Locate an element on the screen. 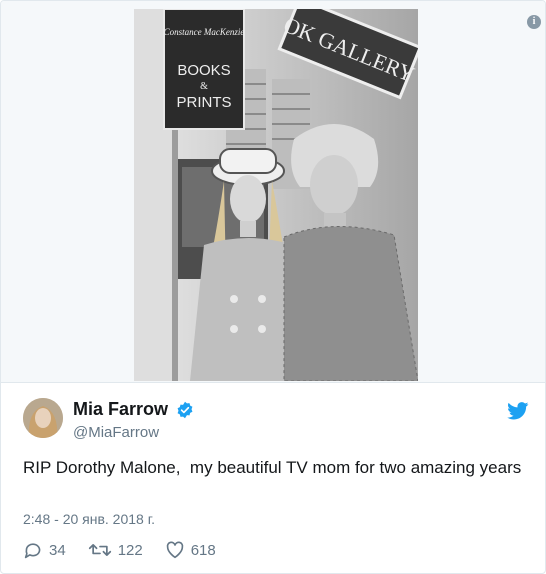 The image size is (546, 574). reply-icon is located at coordinates (32, 551).